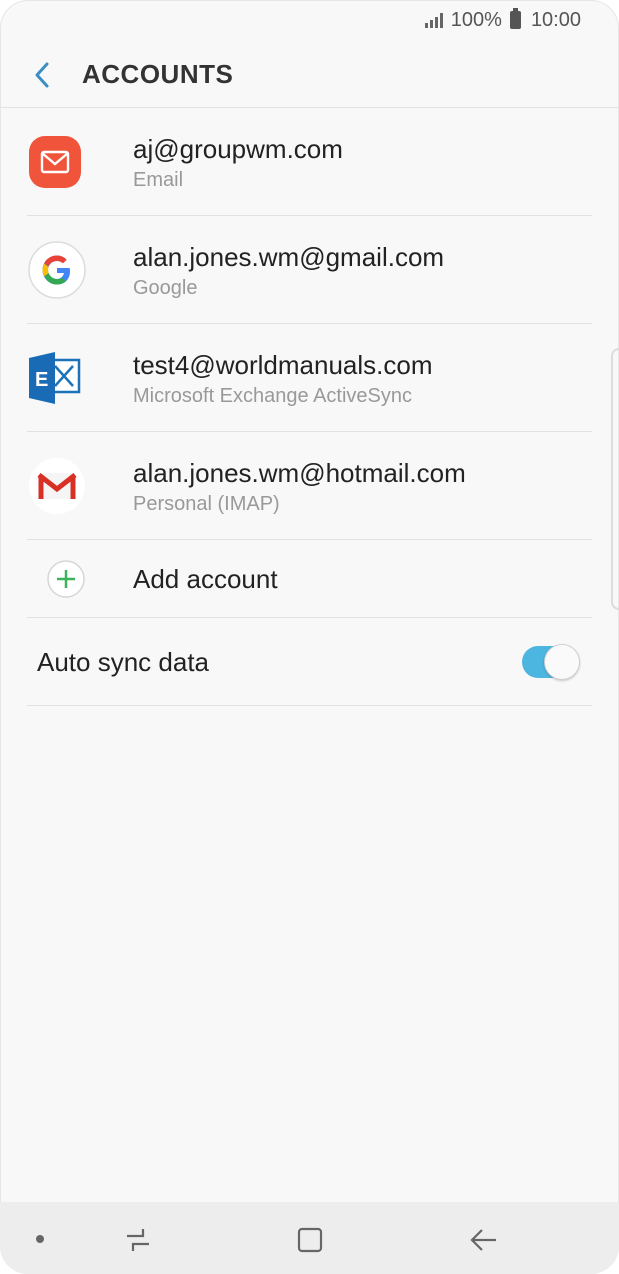 This screenshot has width=619, height=1274. I want to click on auto-sync-row: Auto sync data, so click(309, 662).